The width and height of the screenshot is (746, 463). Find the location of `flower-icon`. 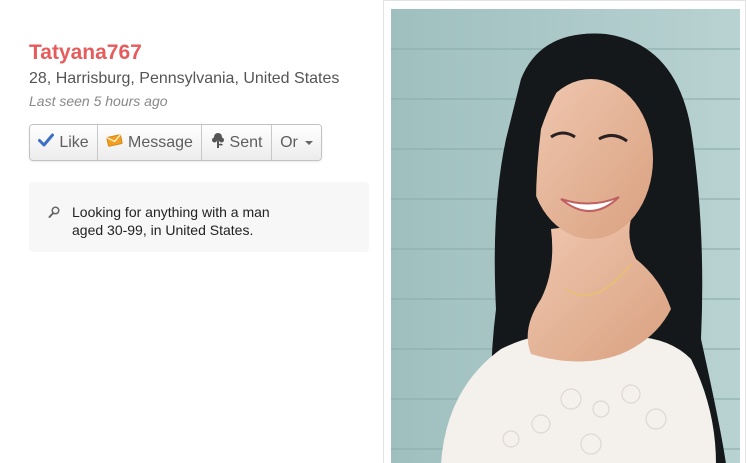

flower-icon is located at coordinates (218, 143).